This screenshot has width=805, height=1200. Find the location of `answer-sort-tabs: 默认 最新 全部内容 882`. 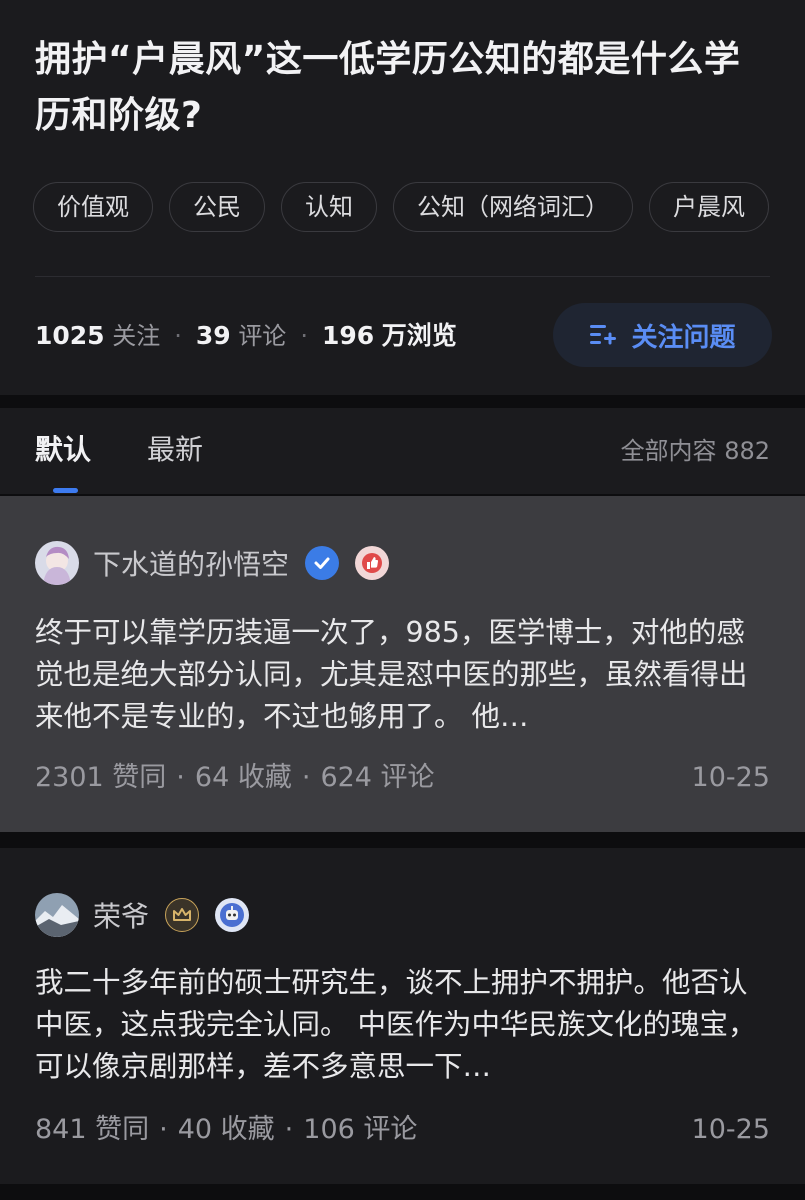

answer-sort-tabs: 默认 最新 全部内容 882 is located at coordinates (402, 451).